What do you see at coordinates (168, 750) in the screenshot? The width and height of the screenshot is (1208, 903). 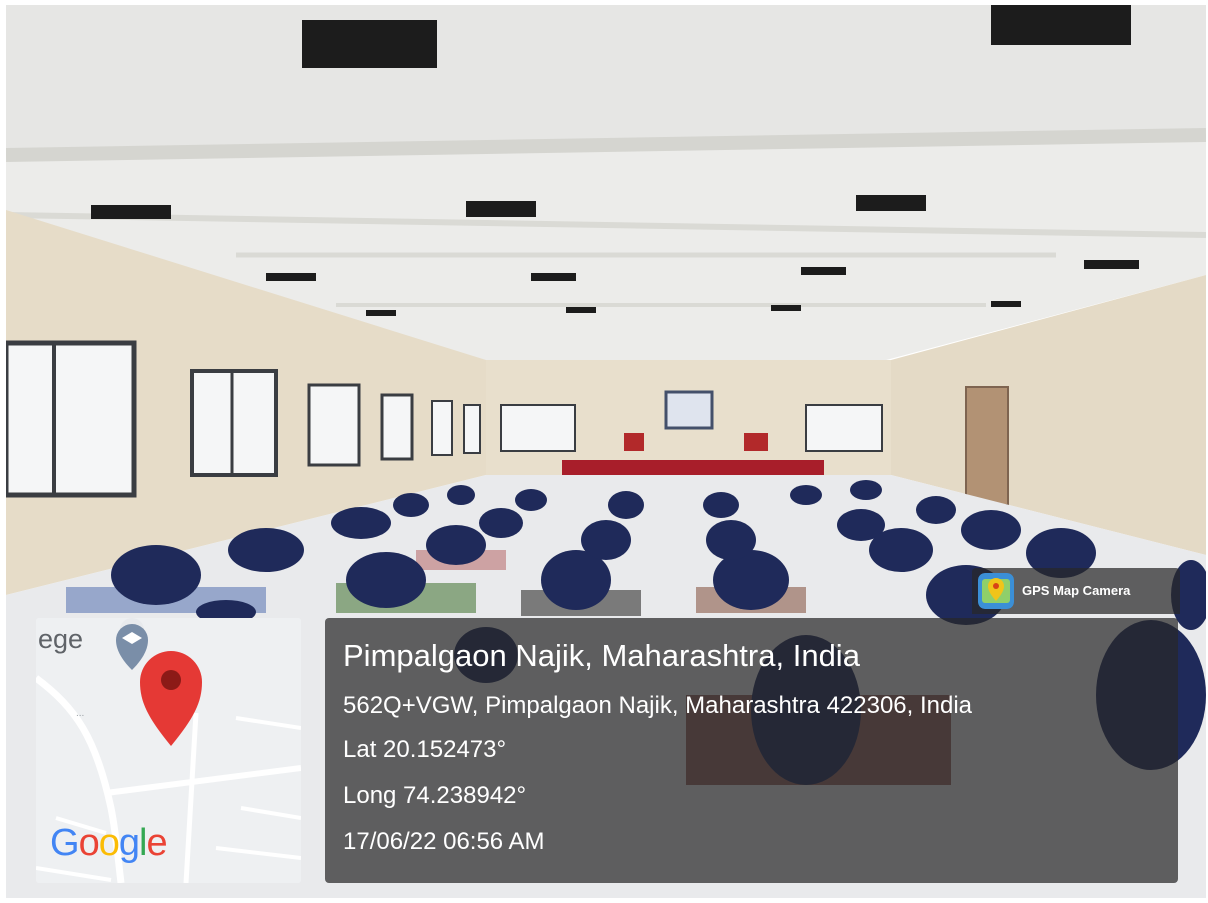 I see `map-thumbnail: ... ege Google` at bounding box center [168, 750].